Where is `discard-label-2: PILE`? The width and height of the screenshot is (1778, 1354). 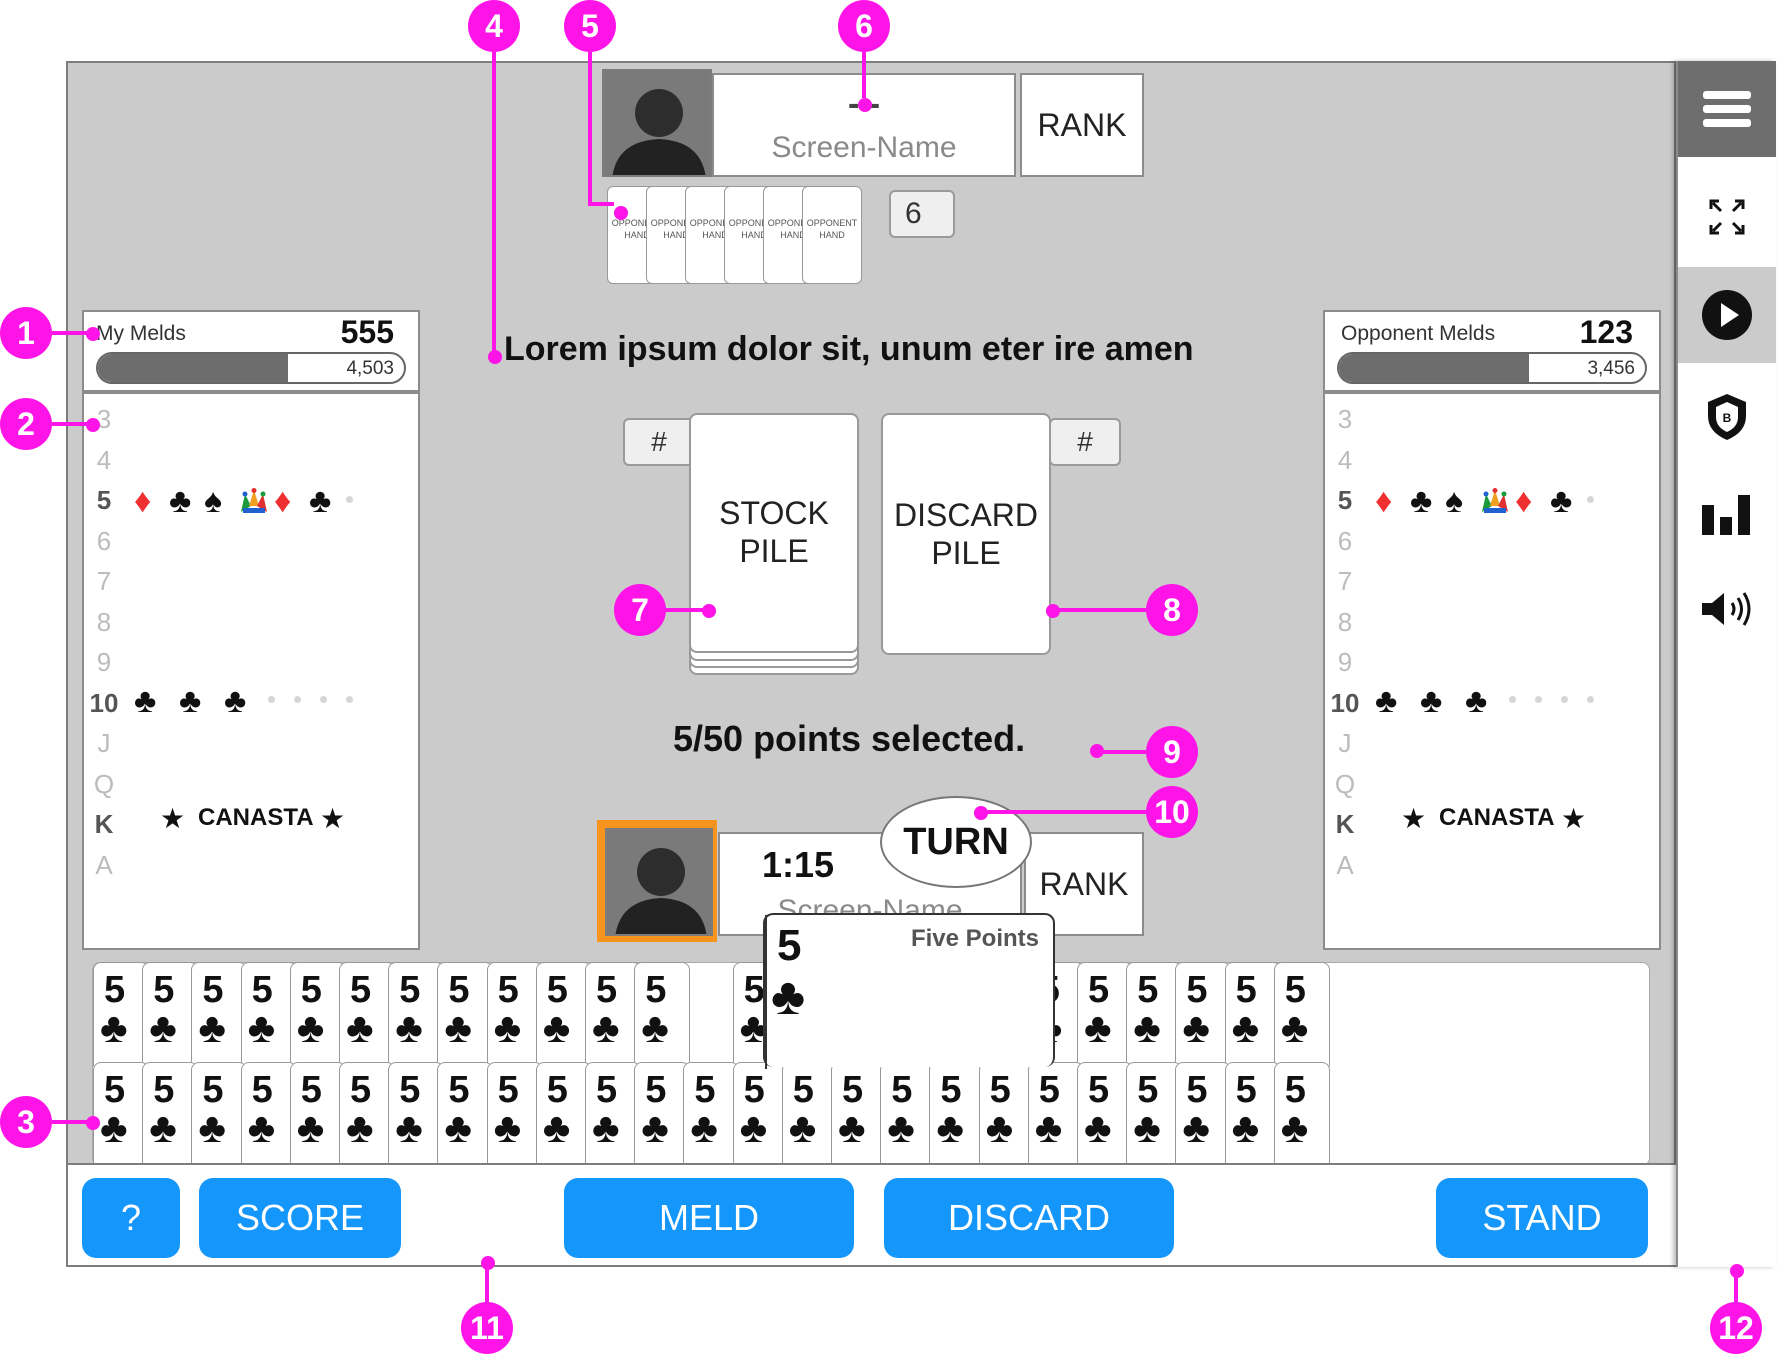
discard-label-2: PILE is located at coordinates (966, 553).